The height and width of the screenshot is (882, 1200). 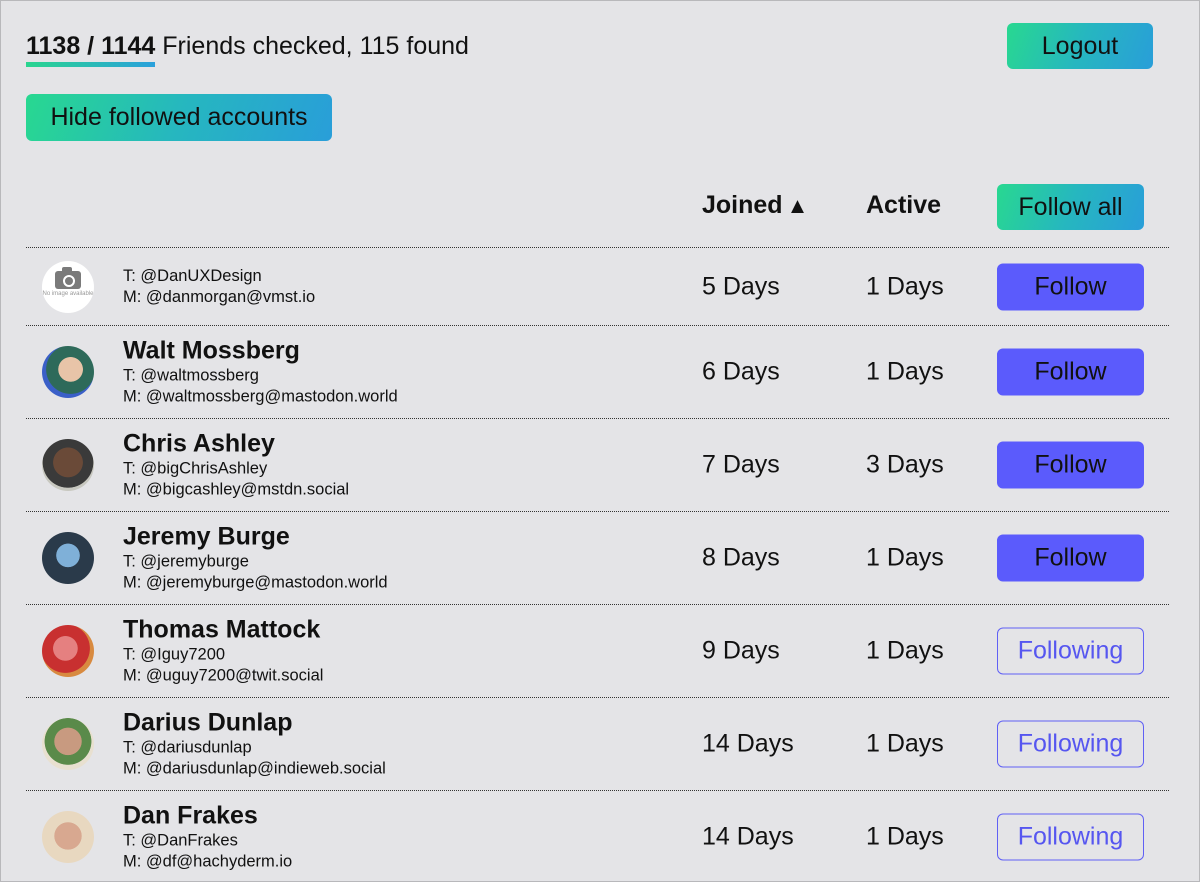 What do you see at coordinates (741, 650) in the screenshot?
I see `joined-value: 9 Days` at bounding box center [741, 650].